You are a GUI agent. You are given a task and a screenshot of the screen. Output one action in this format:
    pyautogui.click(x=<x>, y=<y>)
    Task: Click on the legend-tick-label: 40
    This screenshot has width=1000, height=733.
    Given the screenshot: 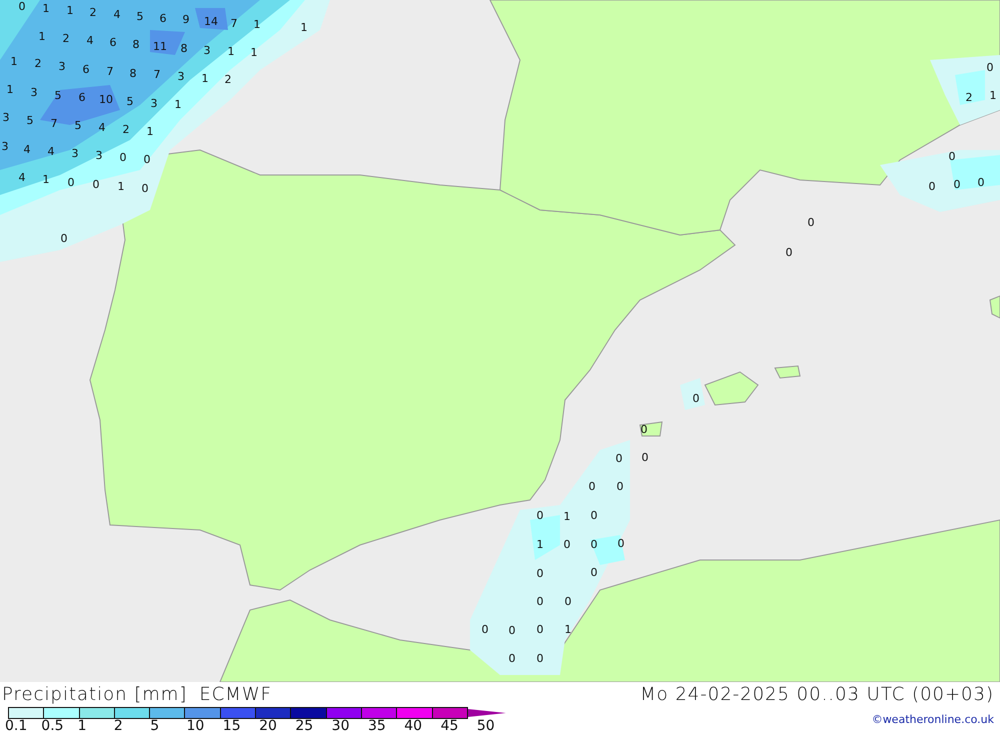 What is the action you would take?
    pyautogui.click(x=414, y=726)
    